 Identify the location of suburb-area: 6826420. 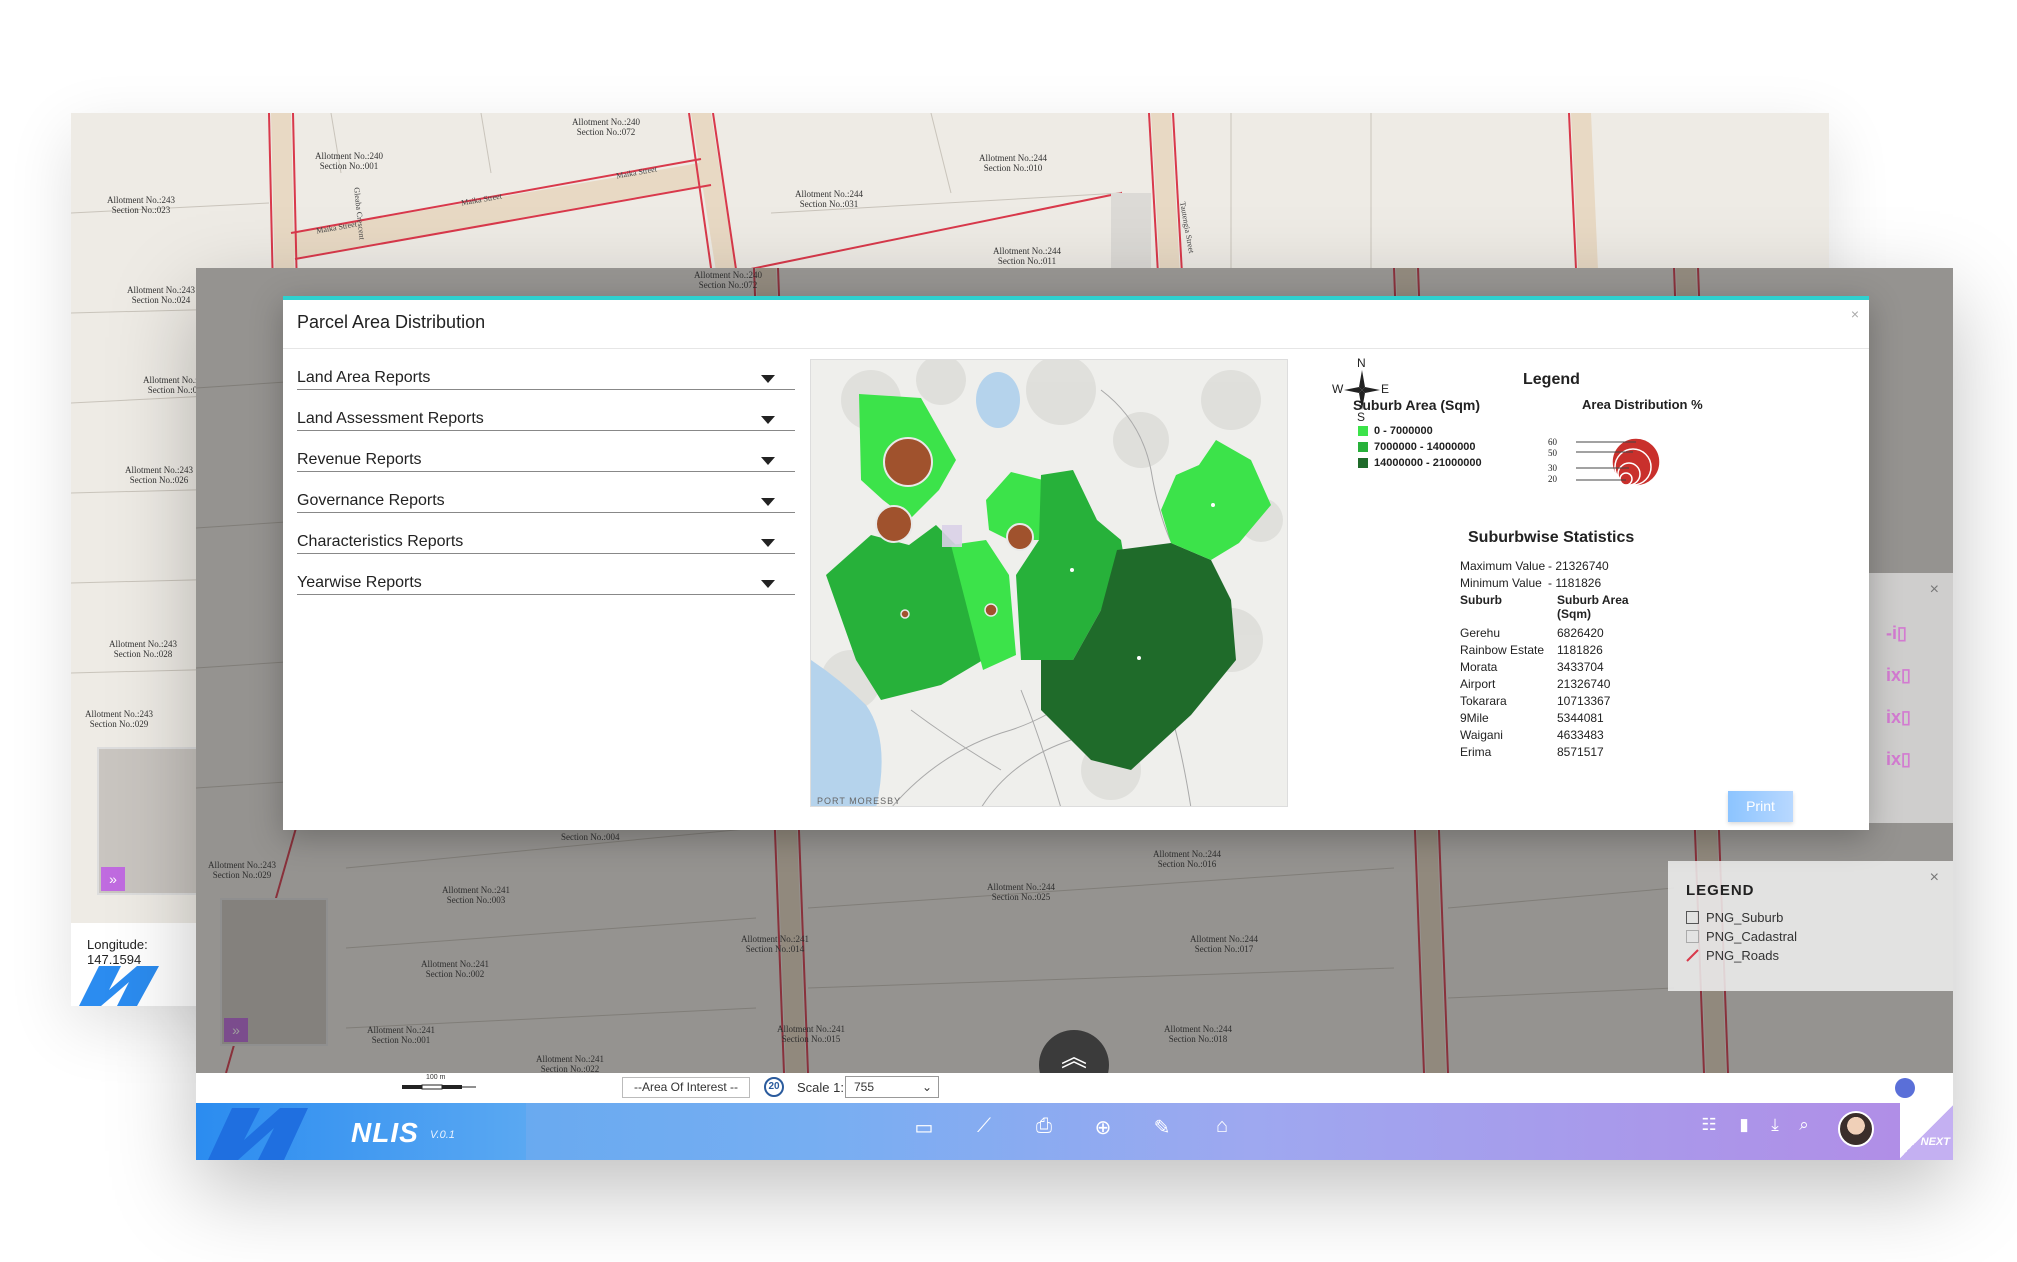
(1580, 633).